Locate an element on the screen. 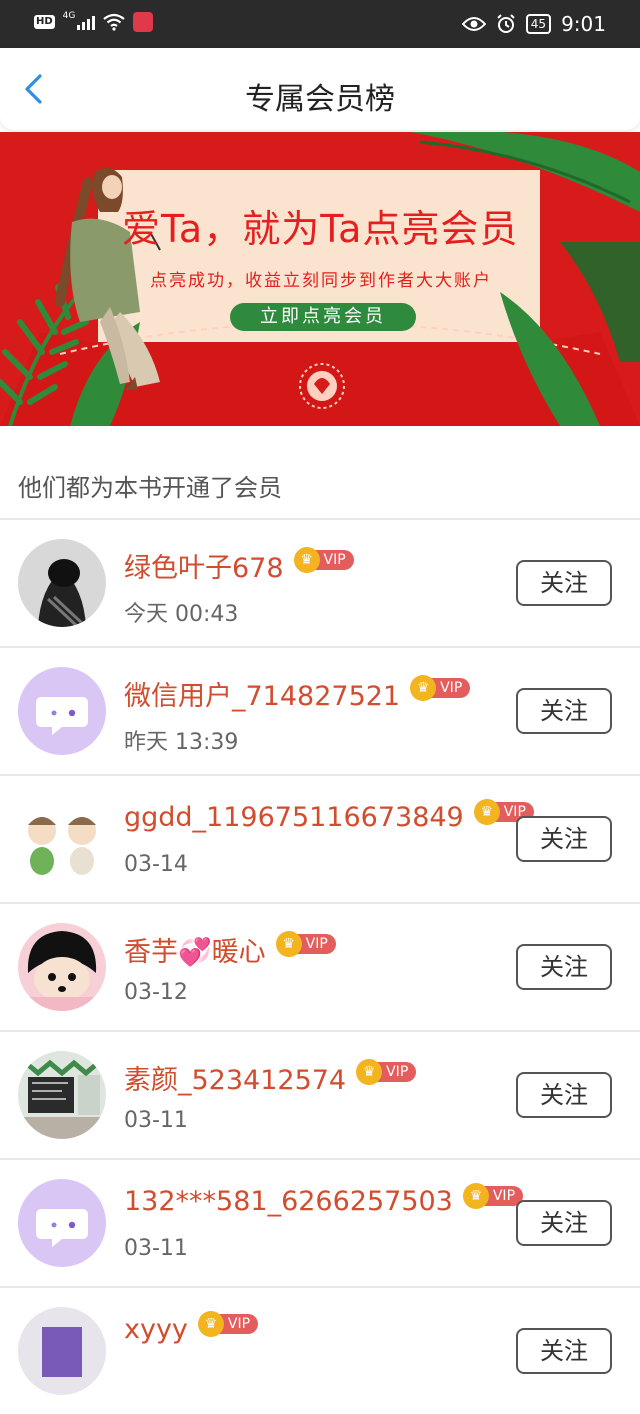 Image resolution: width=640 pixels, height=1414 pixels. member-row: xyyy ♛ VIP 关注 is located at coordinates (320, 1350).